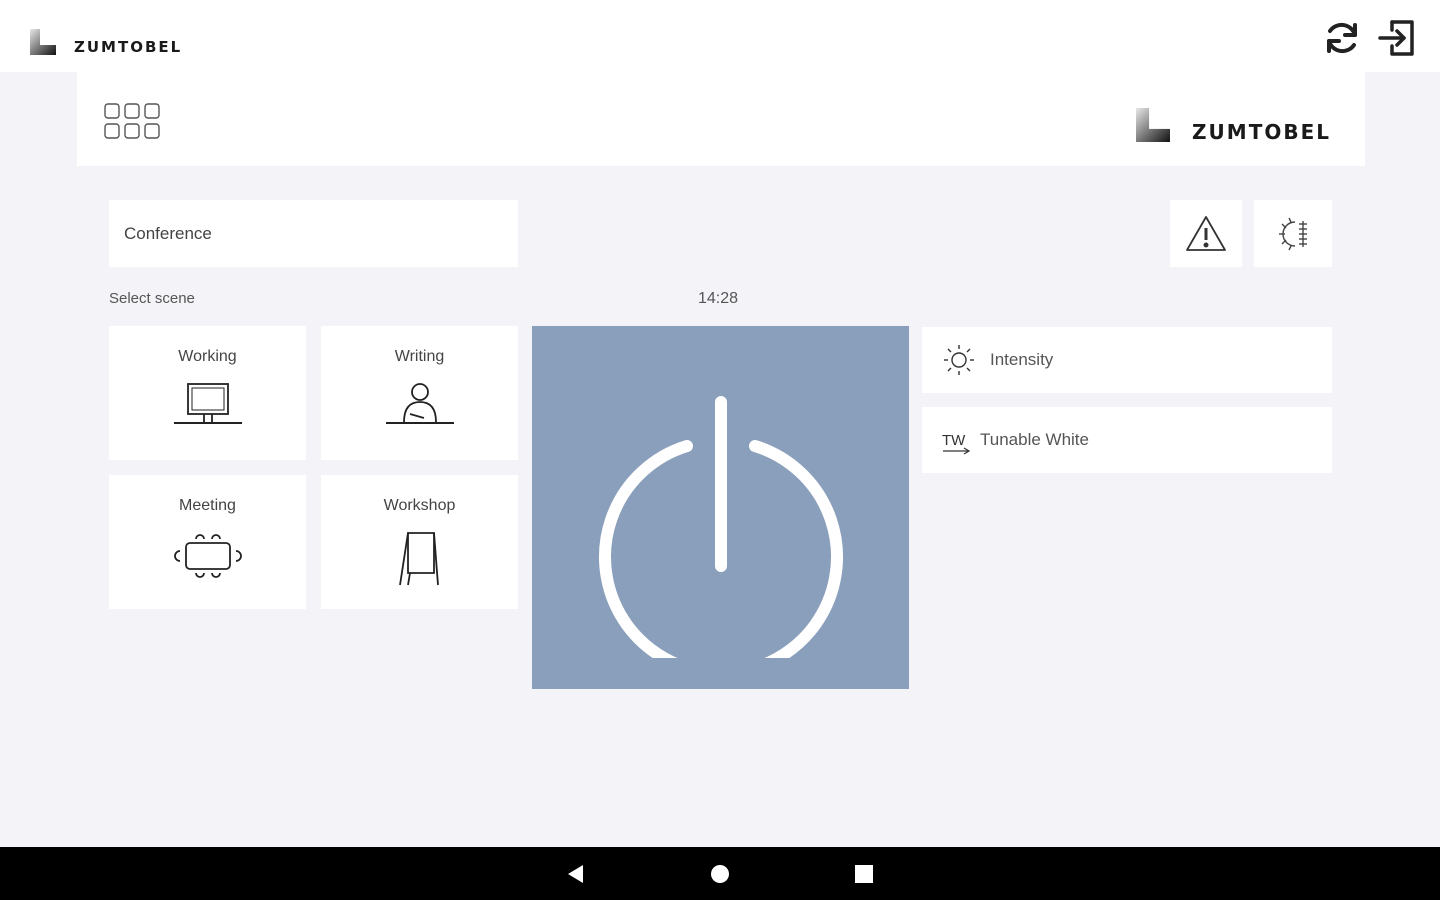 This screenshot has height=900, width=1440. I want to click on scene-label: Meeting, so click(207, 505).